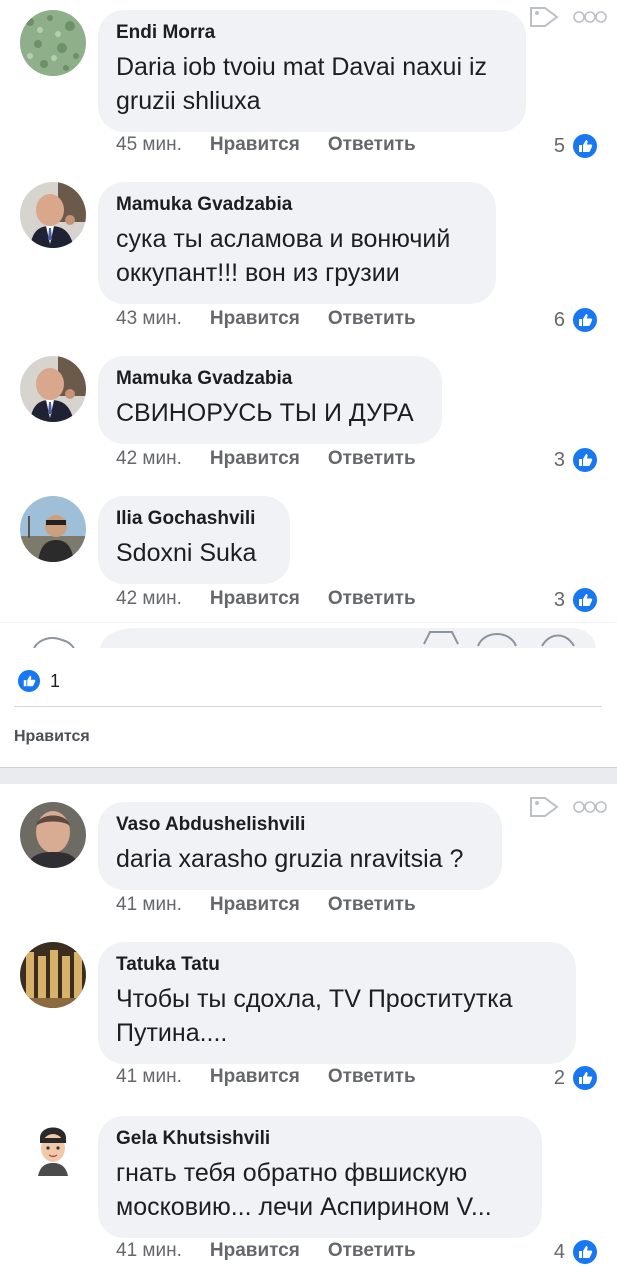  What do you see at coordinates (149, 319) in the screenshot?
I see `comment-time: 43 мин.` at bounding box center [149, 319].